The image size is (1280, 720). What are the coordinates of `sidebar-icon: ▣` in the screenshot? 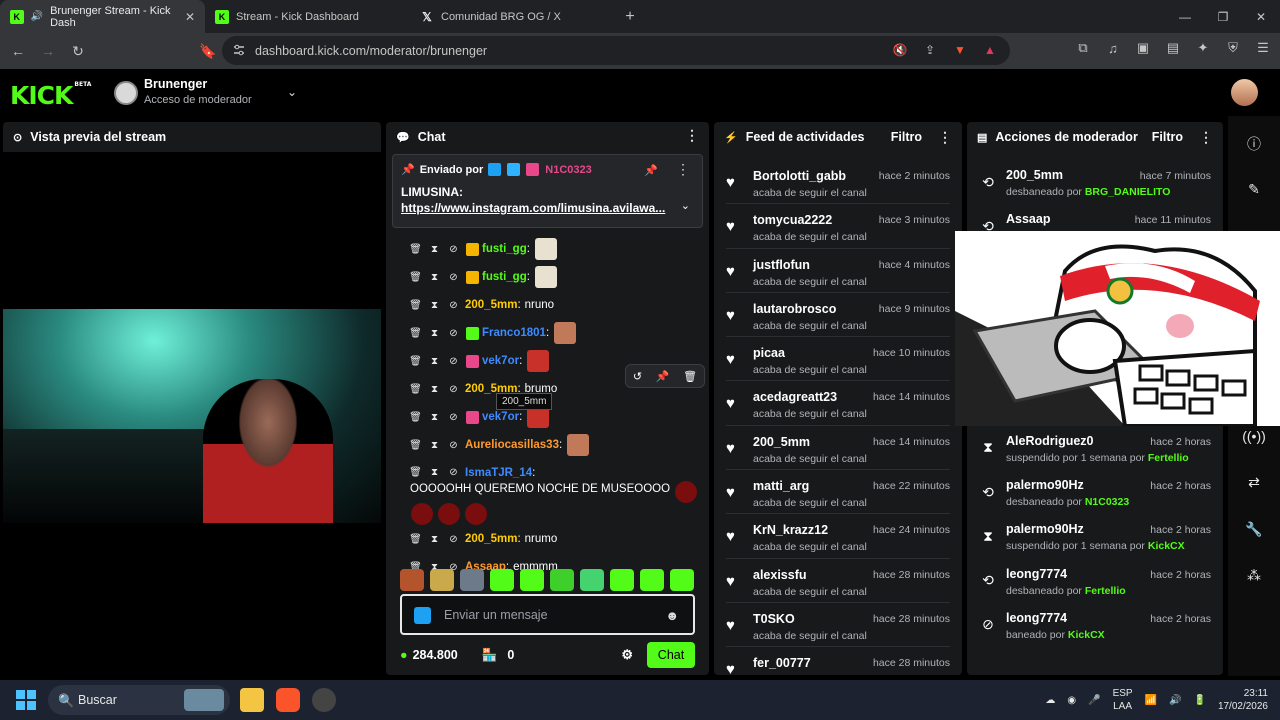 It's located at (1143, 48).